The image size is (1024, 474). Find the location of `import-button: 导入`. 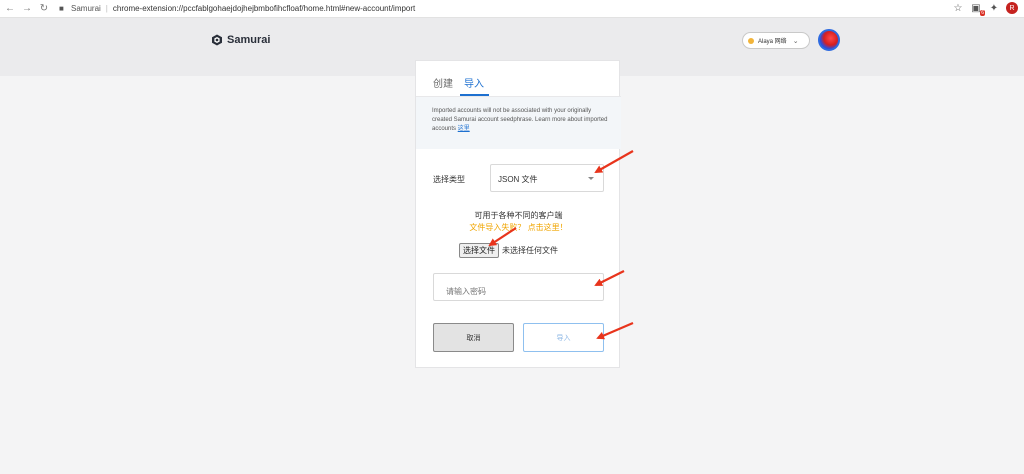

import-button: 导入 is located at coordinates (563, 337).